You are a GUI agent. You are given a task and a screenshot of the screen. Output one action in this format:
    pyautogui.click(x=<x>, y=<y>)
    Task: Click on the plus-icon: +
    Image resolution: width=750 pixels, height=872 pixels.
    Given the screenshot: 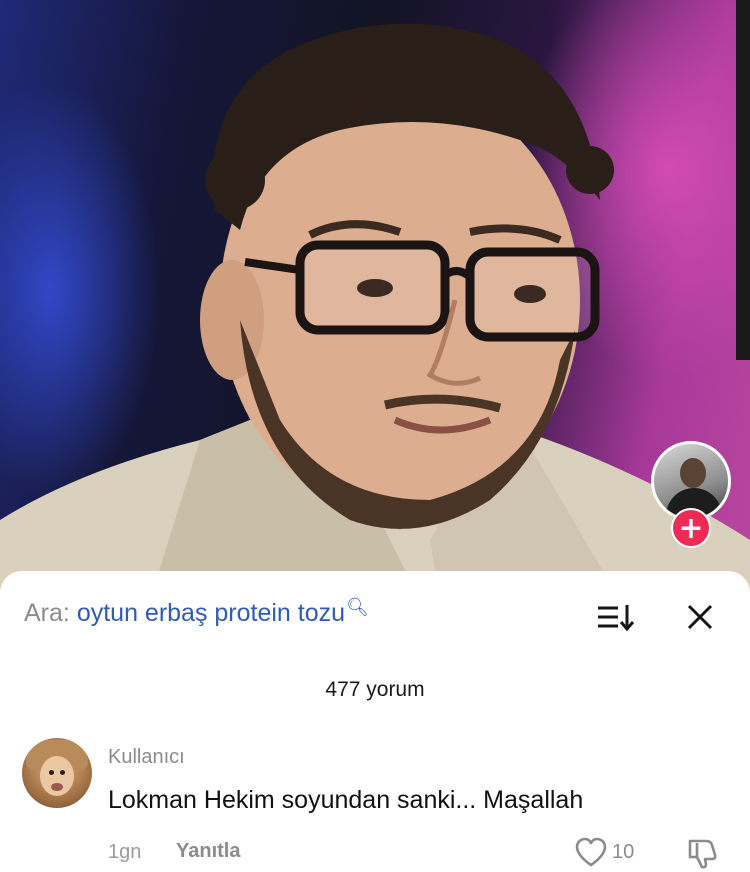 What is the action you would take?
    pyautogui.click(x=691, y=528)
    